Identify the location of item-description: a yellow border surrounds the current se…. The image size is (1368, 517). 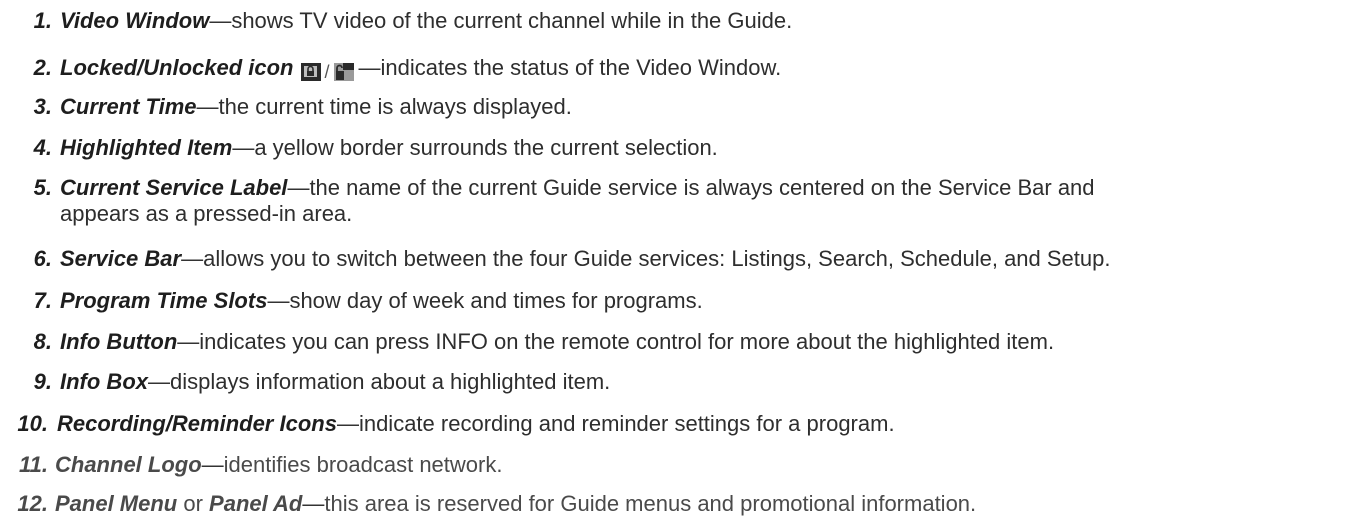
(486, 147).